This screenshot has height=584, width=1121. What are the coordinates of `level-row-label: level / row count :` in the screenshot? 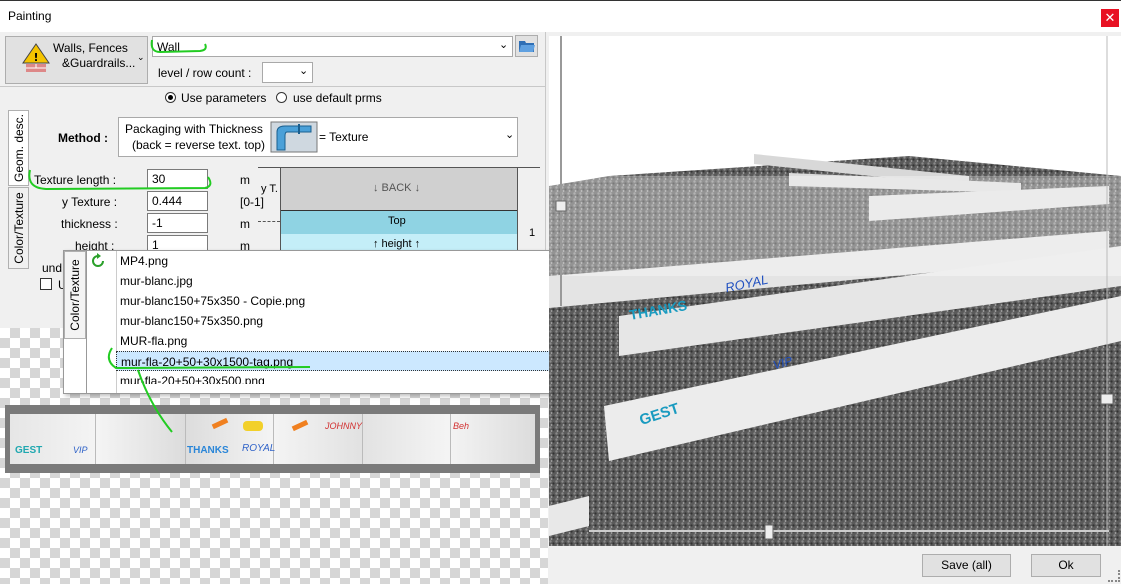 It's located at (205, 73).